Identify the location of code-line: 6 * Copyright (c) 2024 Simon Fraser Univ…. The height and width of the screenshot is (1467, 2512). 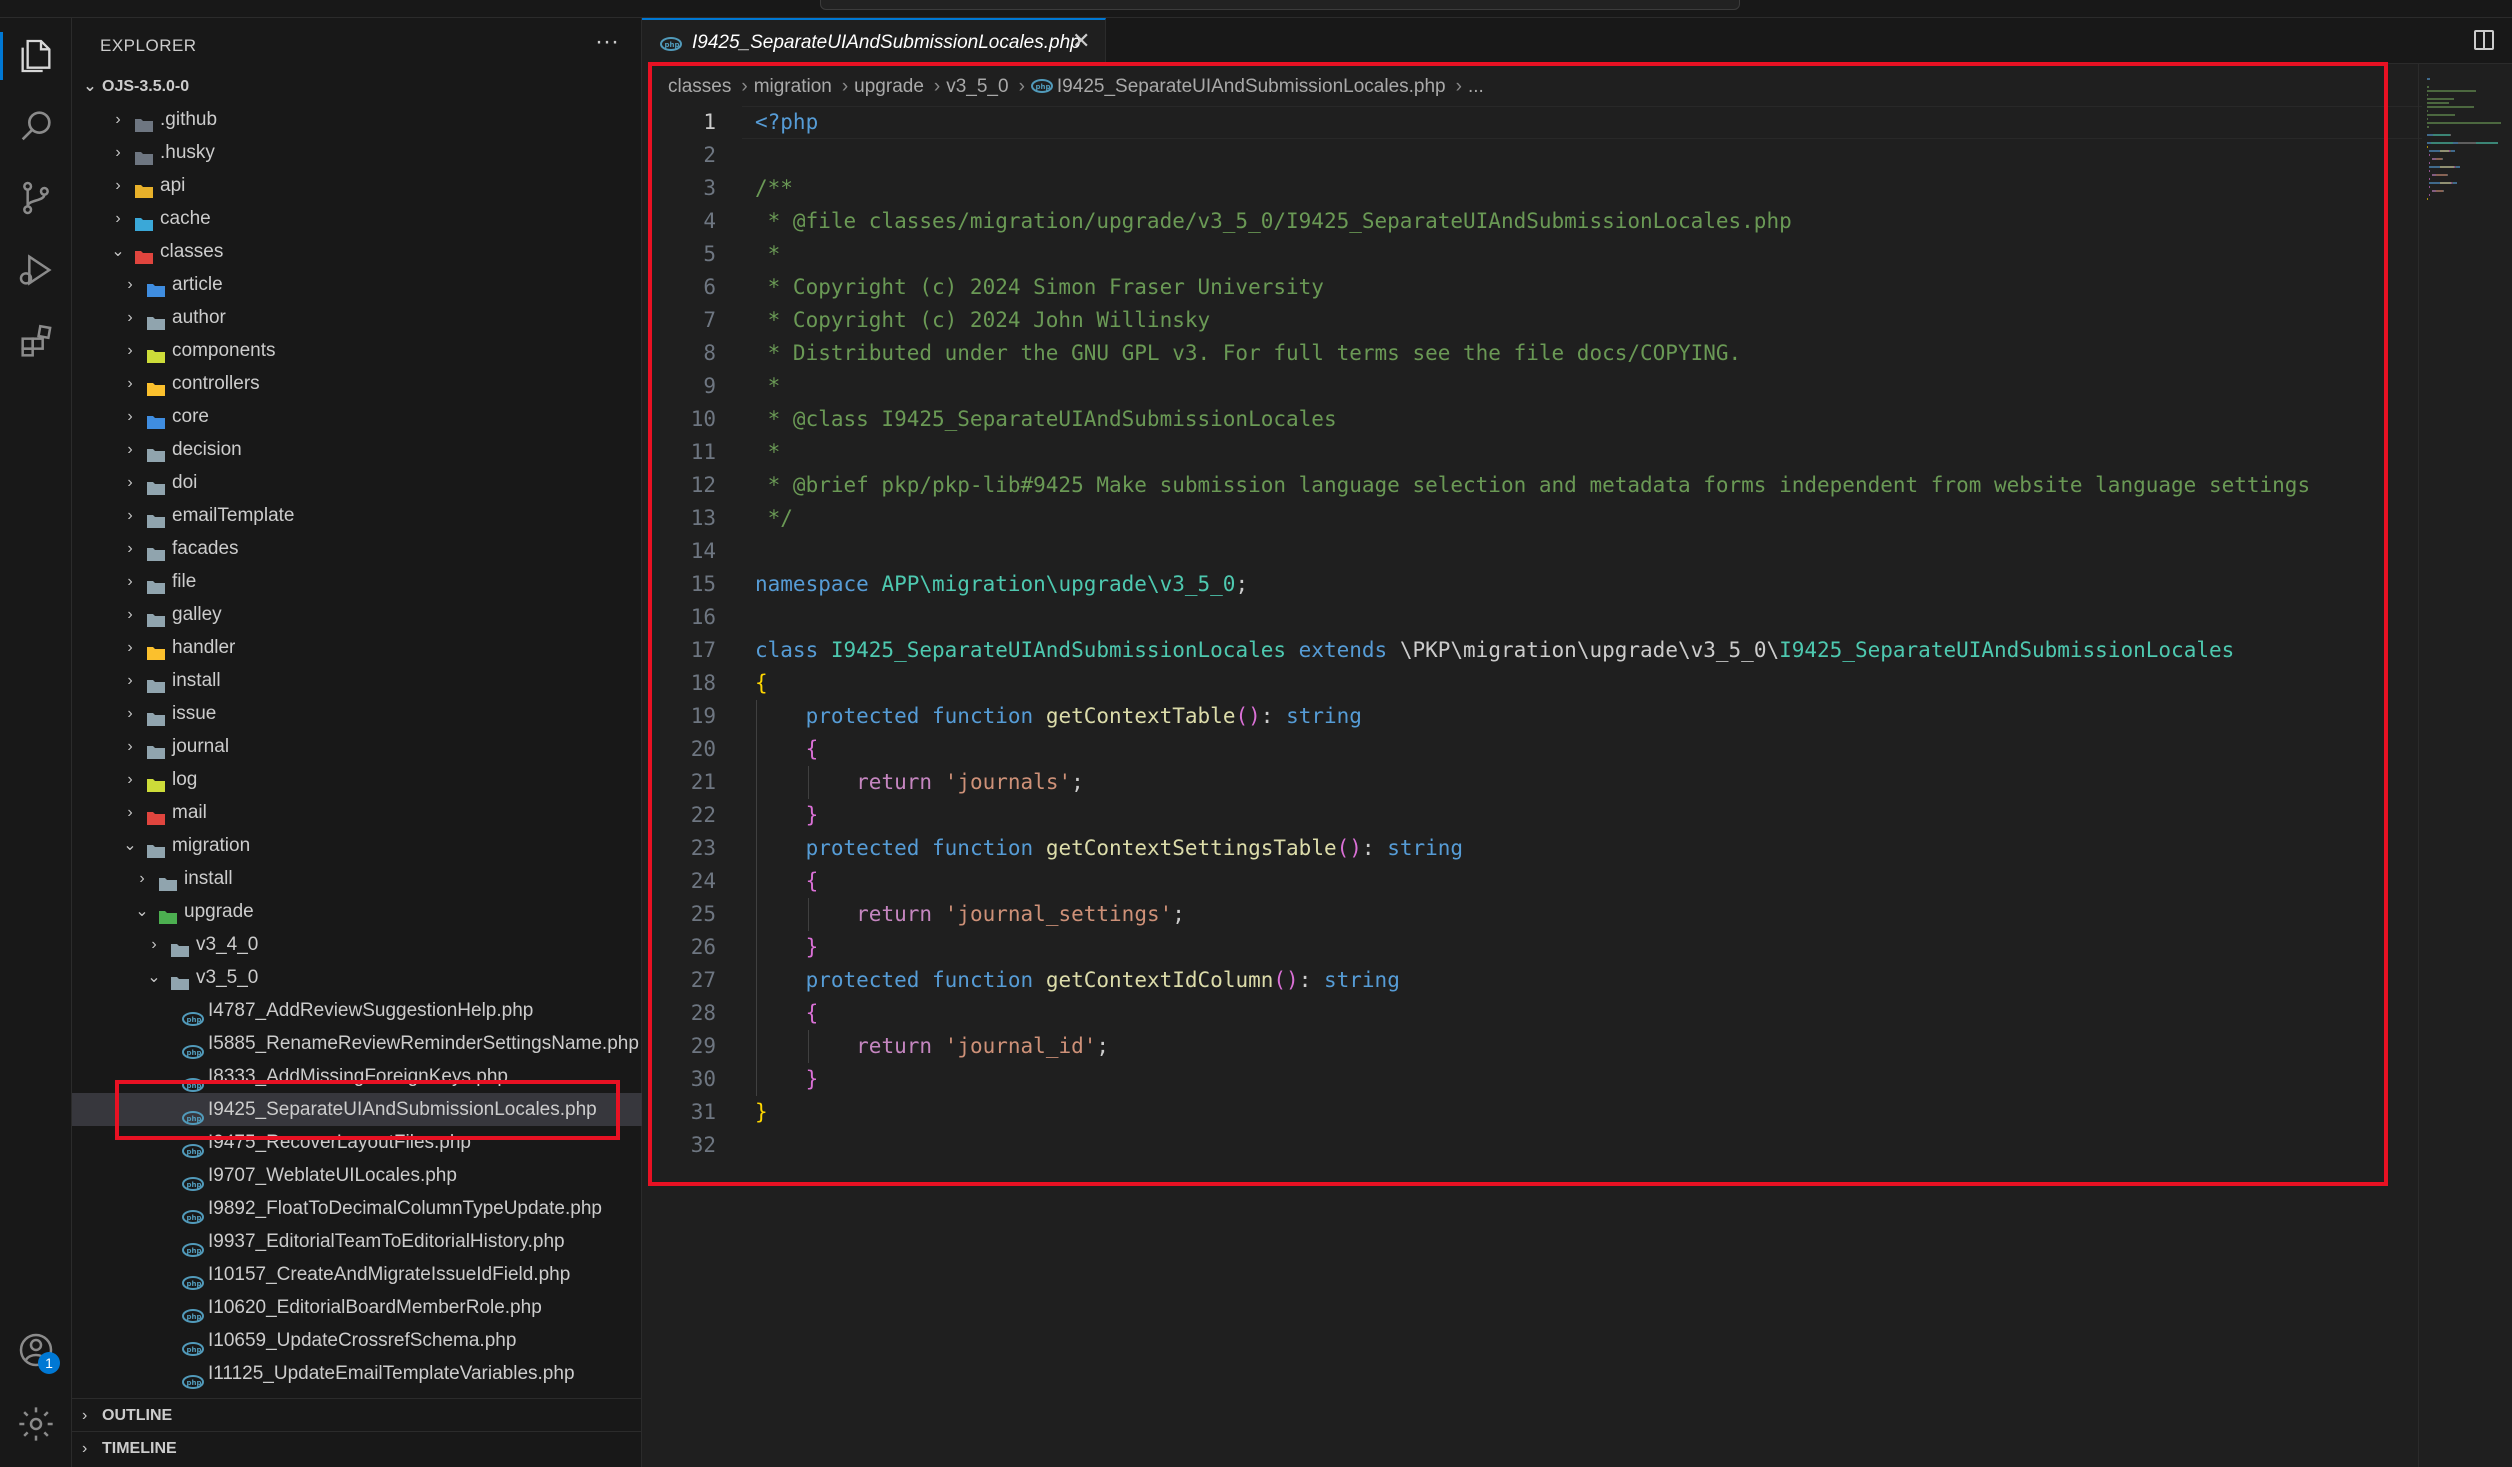
(1532, 287).